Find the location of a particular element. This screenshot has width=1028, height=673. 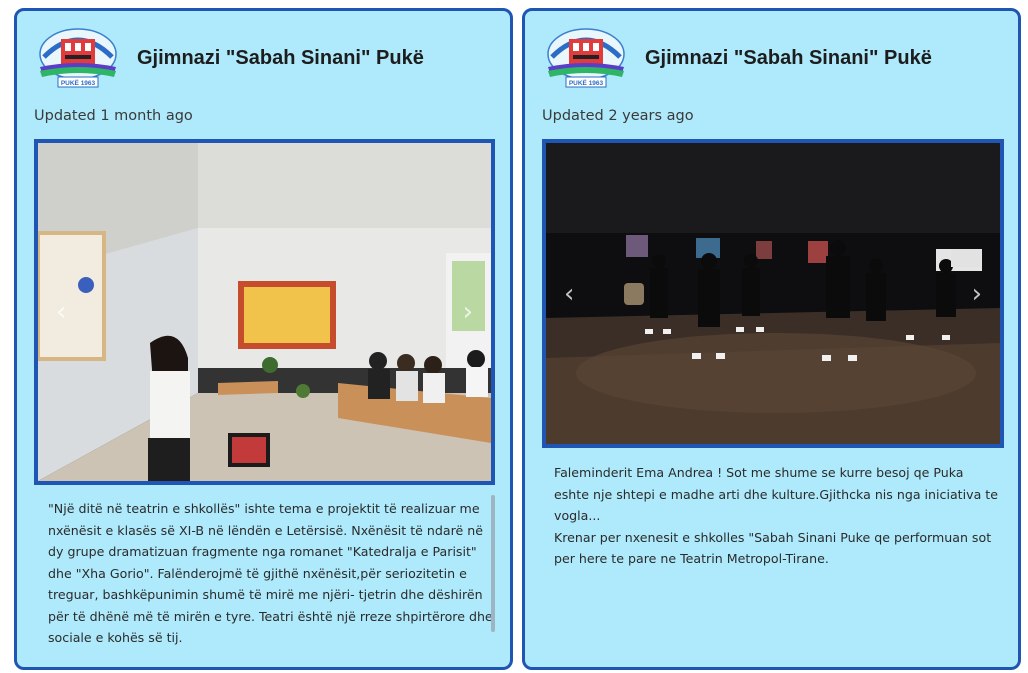

text-scrollbar is located at coordinates (493, 563).